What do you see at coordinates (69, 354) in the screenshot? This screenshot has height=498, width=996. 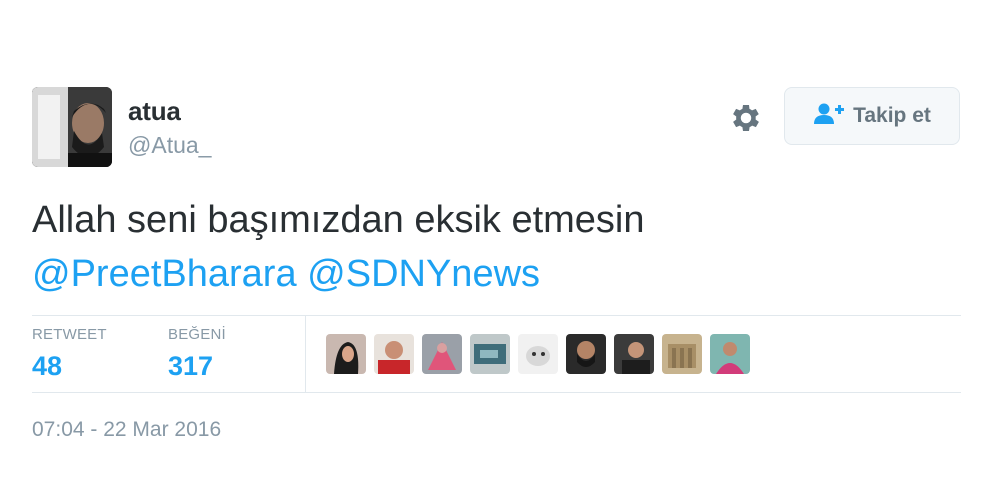 I see `retweet-stat: RETWEET 48` at bounding box center [69, 354].